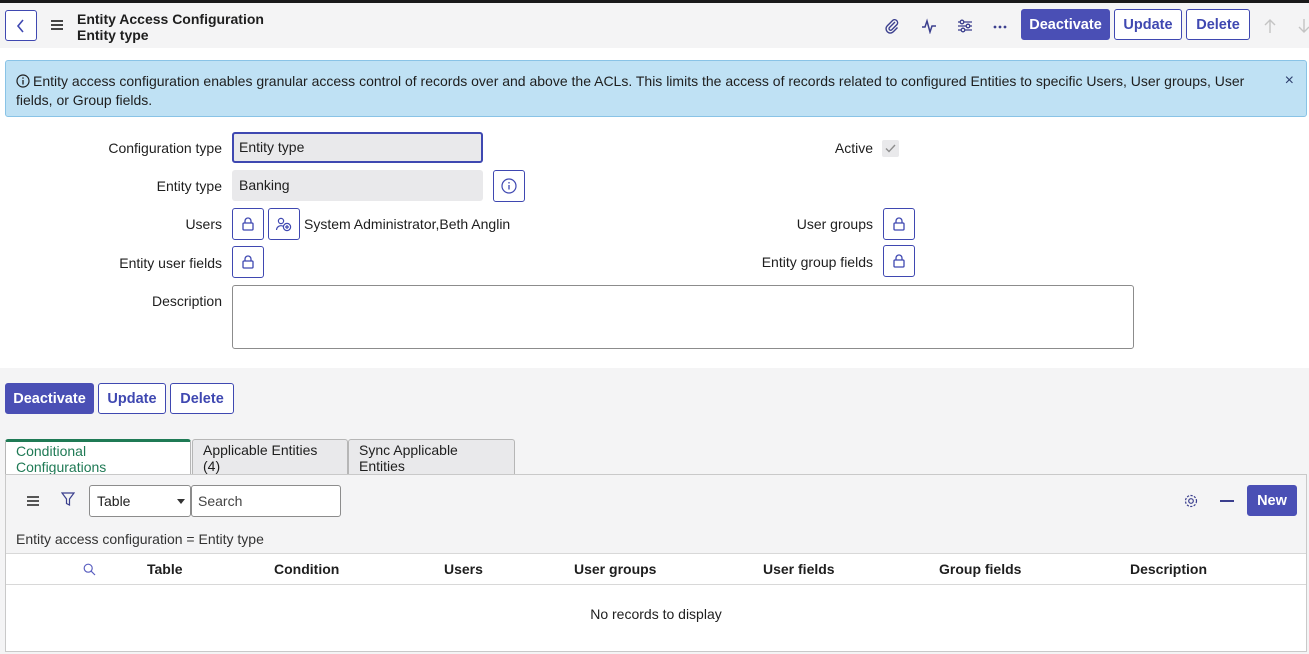 The width and height of the screenshot is (1309, 654). Describe the element at coordinates (89, 571) in the screenshot. I see `column-search-icon` at that location.